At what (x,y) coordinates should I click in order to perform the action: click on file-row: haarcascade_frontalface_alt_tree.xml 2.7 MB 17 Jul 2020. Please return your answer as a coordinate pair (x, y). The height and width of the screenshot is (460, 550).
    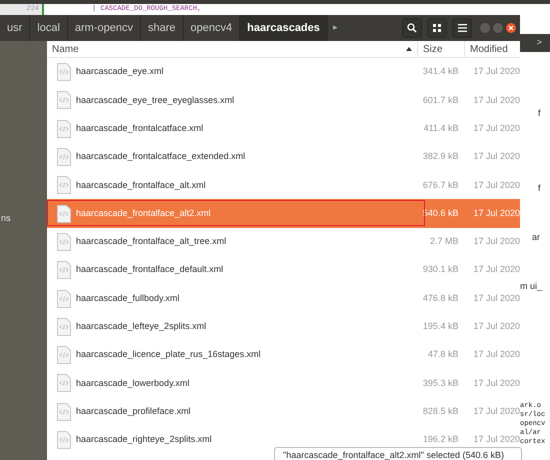
    Looking at the image, I should click on (283, 242).